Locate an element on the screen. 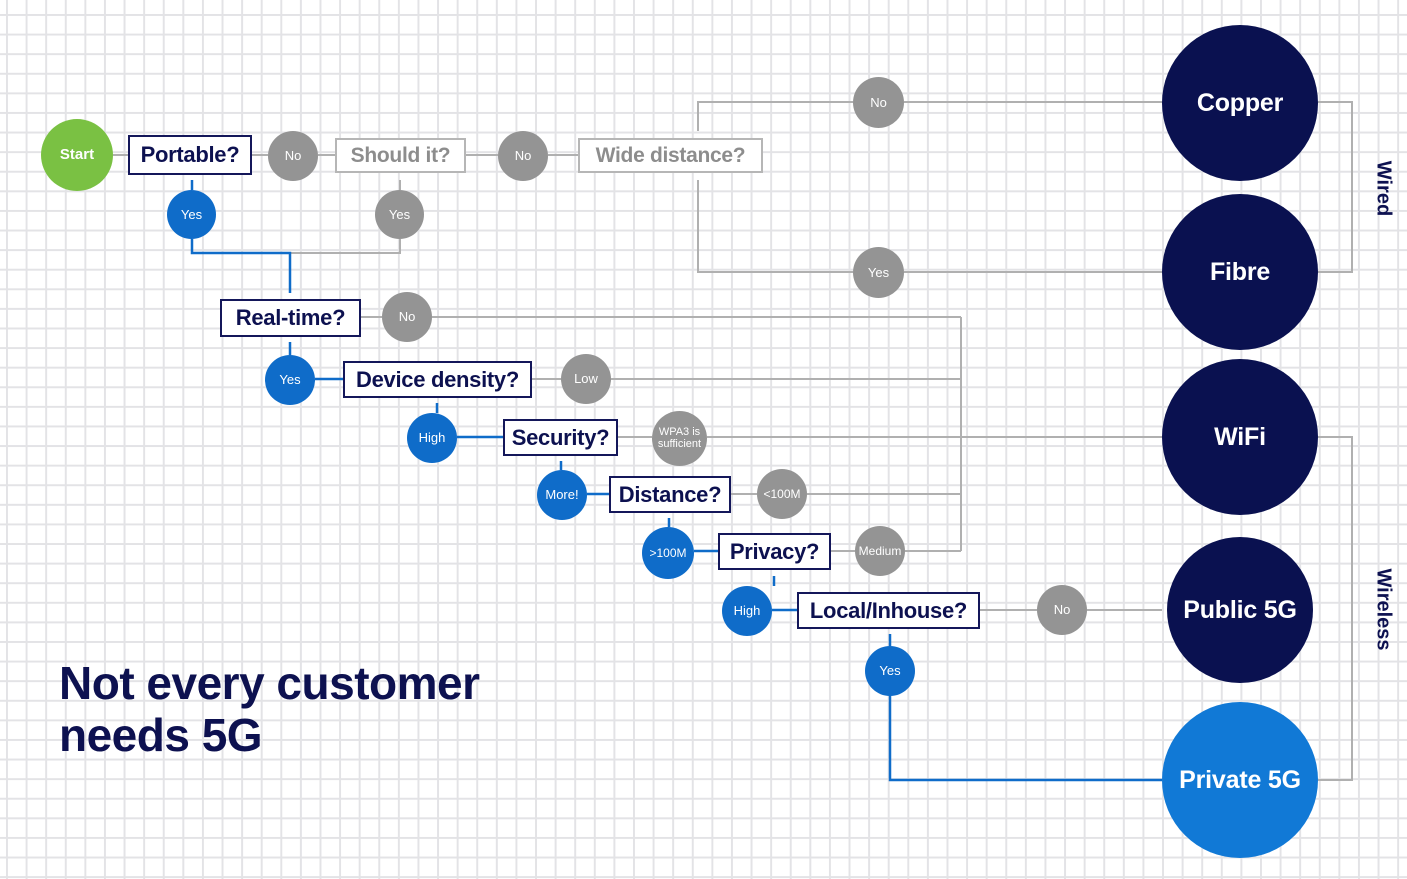 The width and height of the screenshot is (1407, 879). outcome-public-5g-label: Public 5G is located at coordinates (1240, 609).